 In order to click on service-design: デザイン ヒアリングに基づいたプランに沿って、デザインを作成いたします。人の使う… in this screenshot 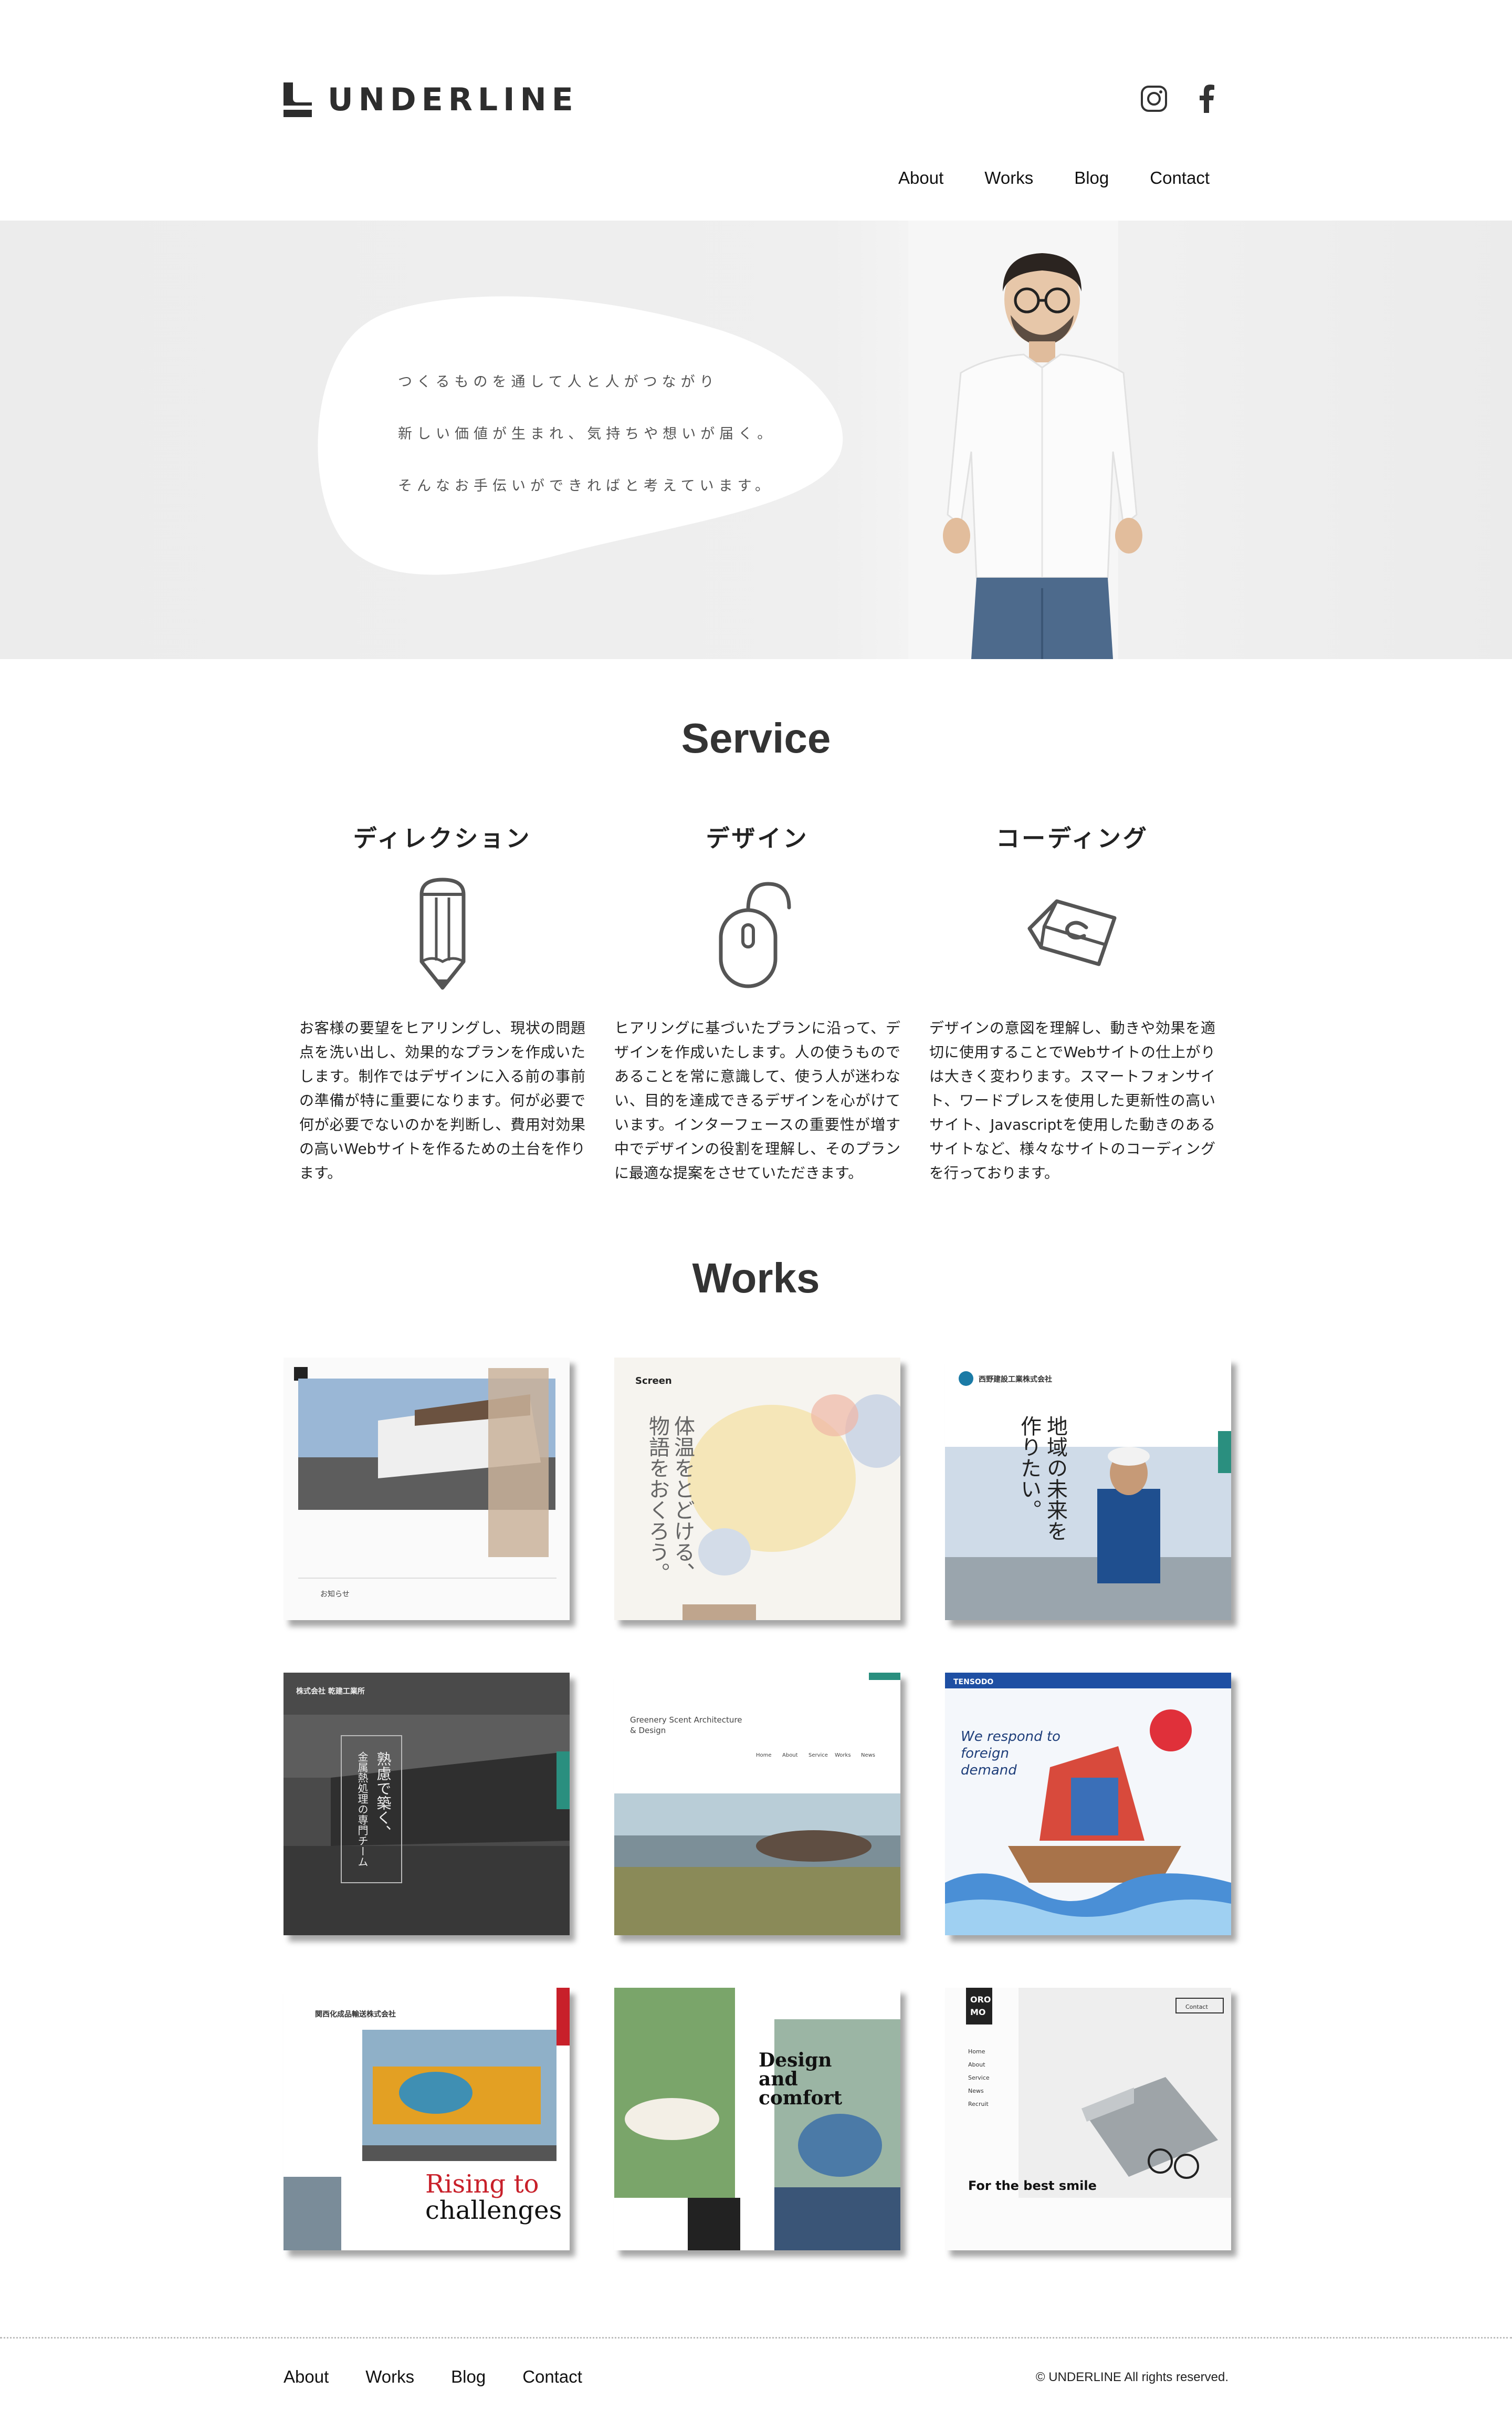, I will do `click(757, 1002)`.